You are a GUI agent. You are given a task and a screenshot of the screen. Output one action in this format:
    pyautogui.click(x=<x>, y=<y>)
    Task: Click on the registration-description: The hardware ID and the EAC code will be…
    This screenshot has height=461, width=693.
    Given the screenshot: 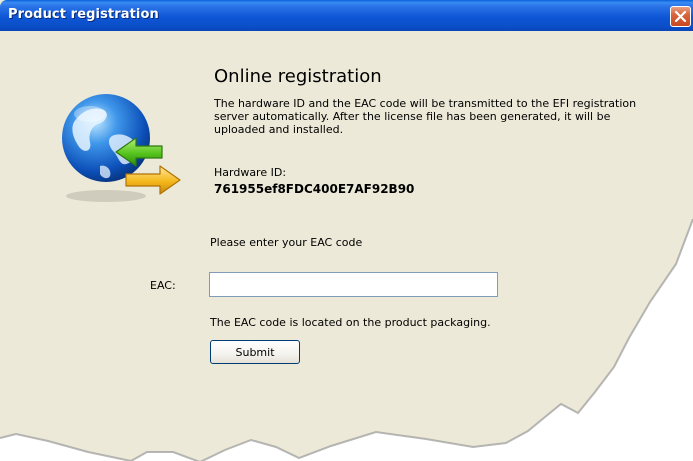 What is the action you would take?
    pyautogui.click(x=425, y=116)
    